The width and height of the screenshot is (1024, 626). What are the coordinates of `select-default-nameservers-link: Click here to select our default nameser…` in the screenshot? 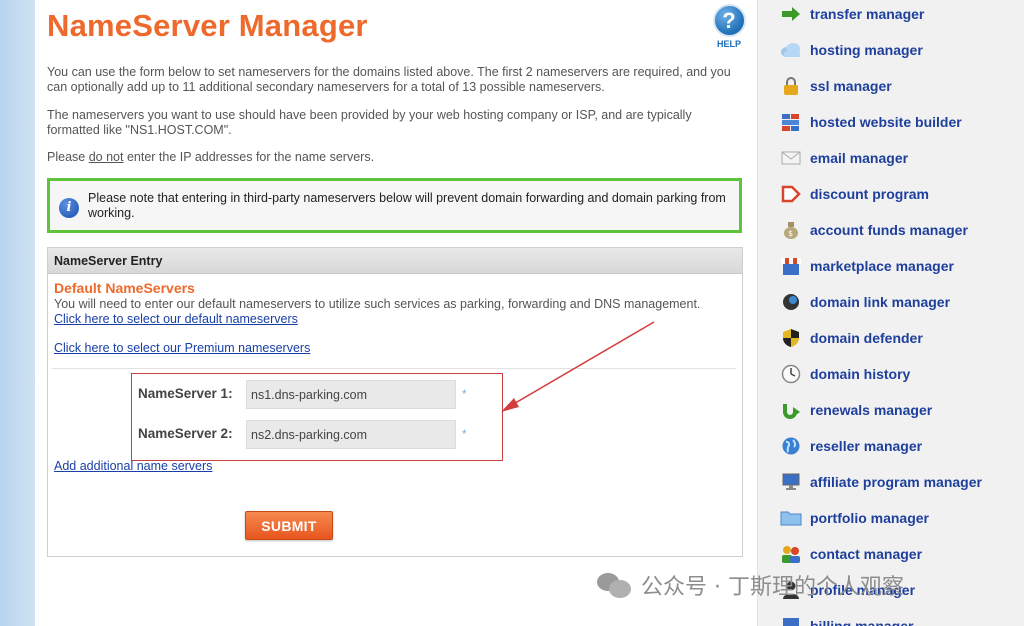 It's located at (176, 319).